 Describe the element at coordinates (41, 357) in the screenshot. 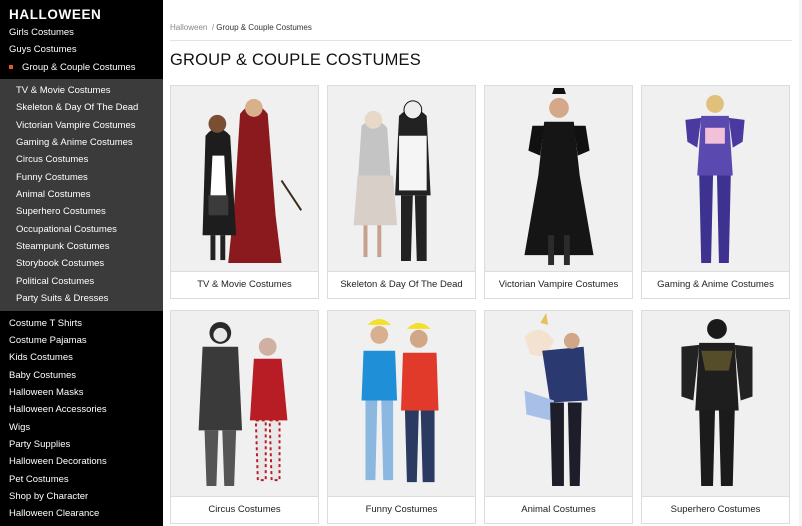

I see `sidebar-item-kids-costumes: Kids Costumes` at that location.